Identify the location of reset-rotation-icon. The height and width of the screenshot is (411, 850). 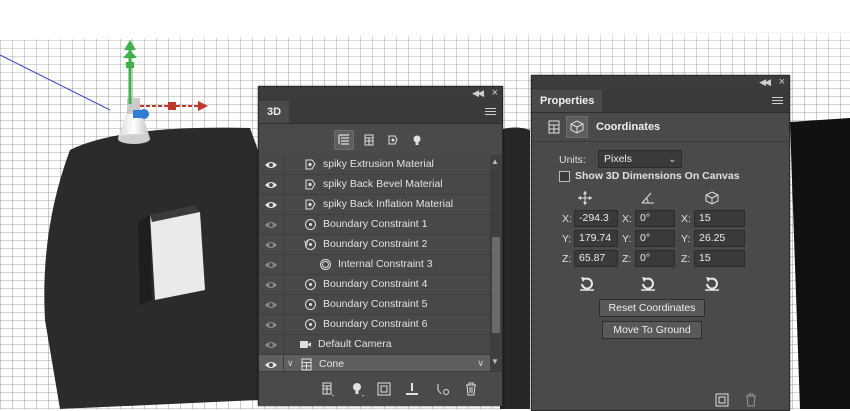
(648, 283).